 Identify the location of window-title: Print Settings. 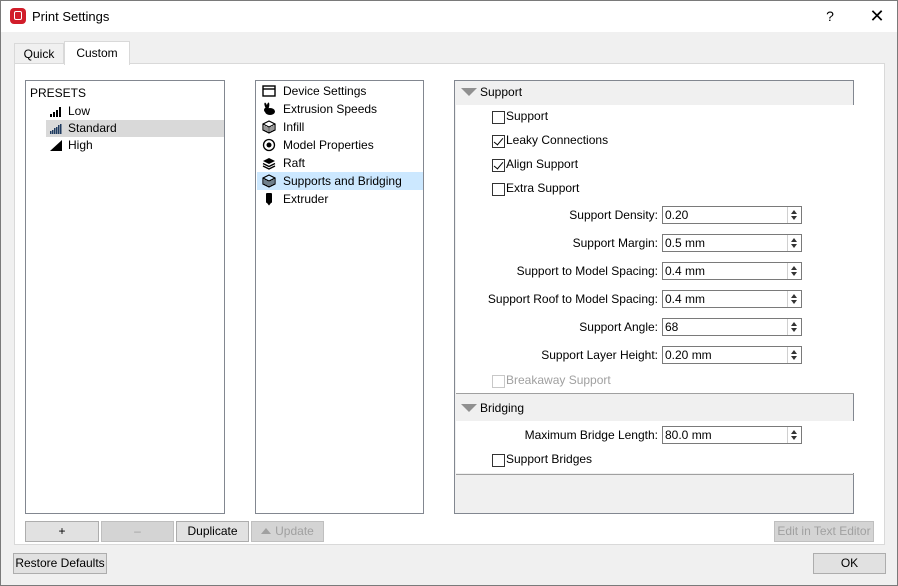
(71, 16).